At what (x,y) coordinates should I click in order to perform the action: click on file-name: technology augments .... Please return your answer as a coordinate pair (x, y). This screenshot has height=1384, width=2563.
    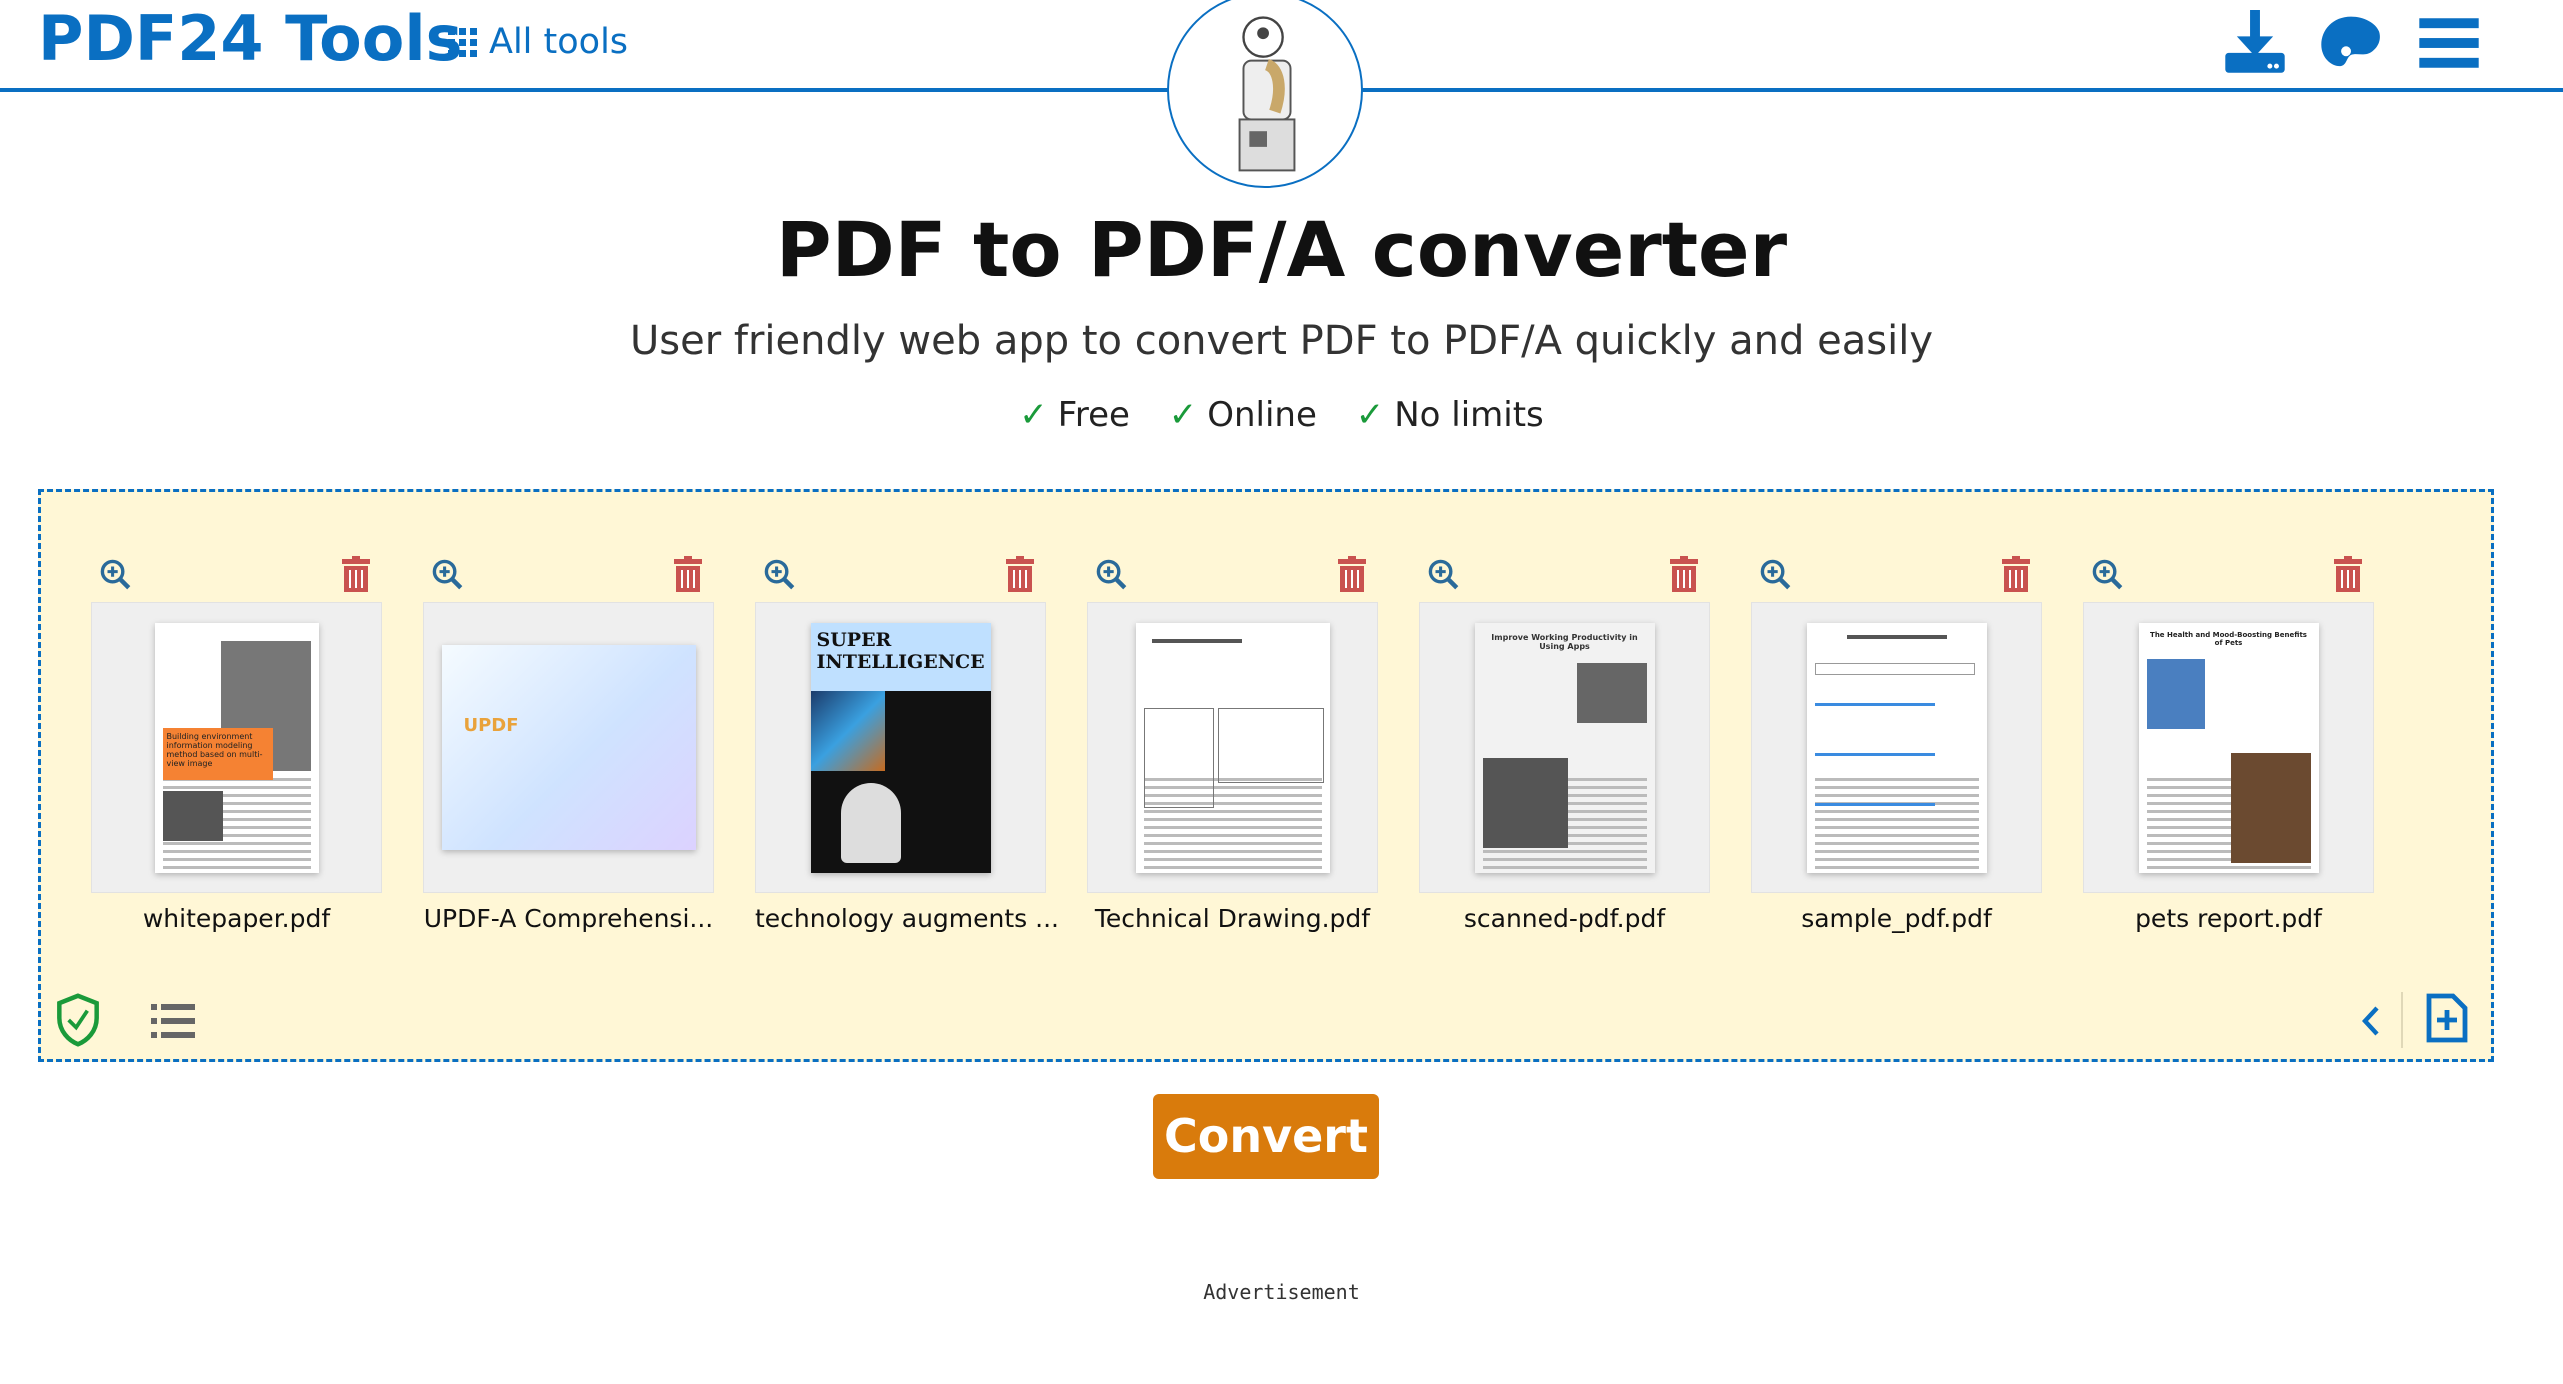
    Looking at the image, I should click on (907, 918).